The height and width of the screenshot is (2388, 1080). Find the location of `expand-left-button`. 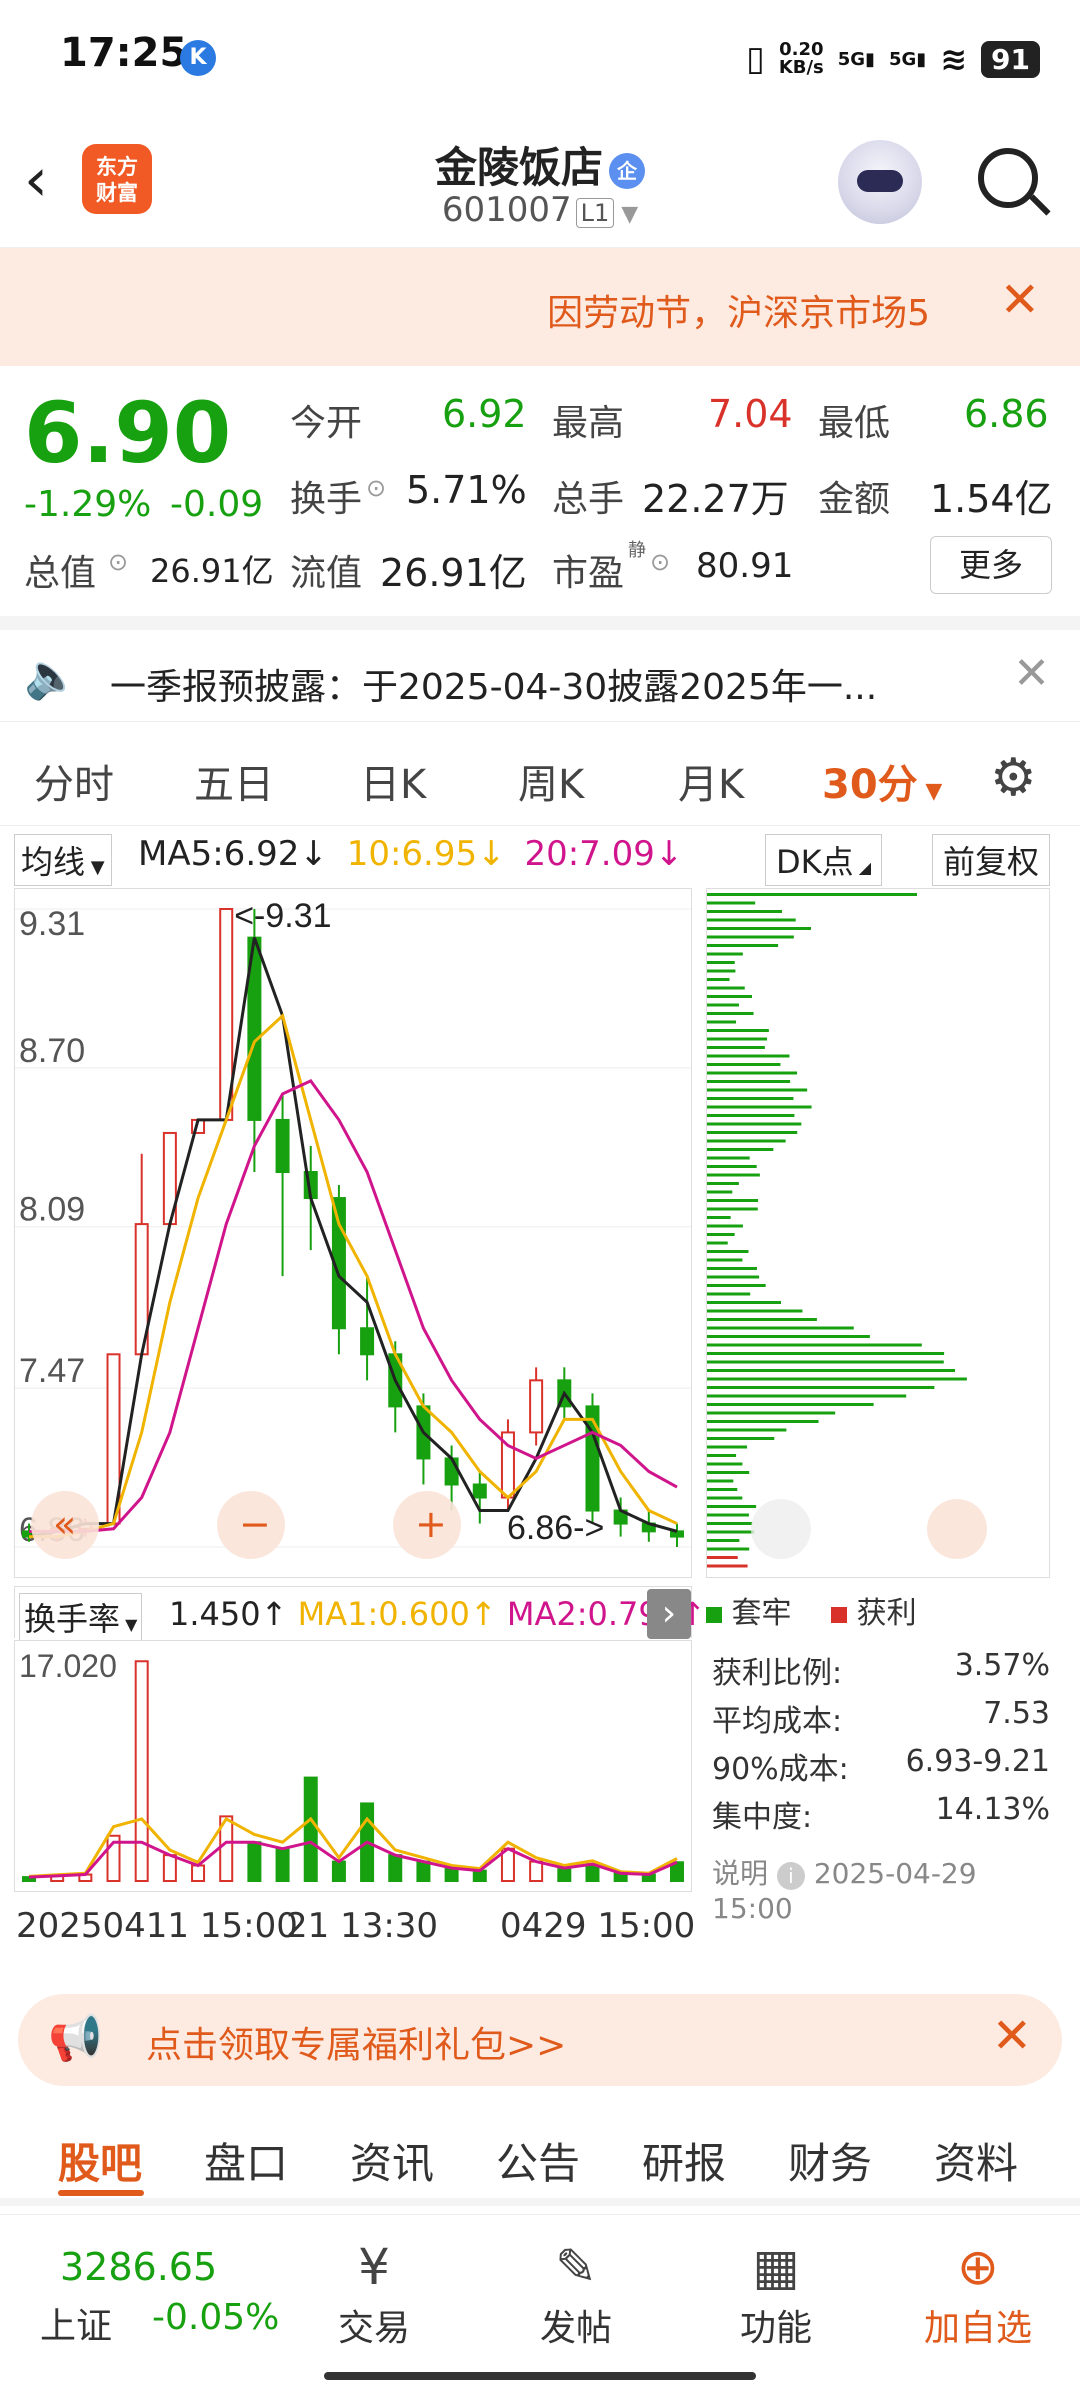

expand-left-button is located at coordinates (781, 1529).